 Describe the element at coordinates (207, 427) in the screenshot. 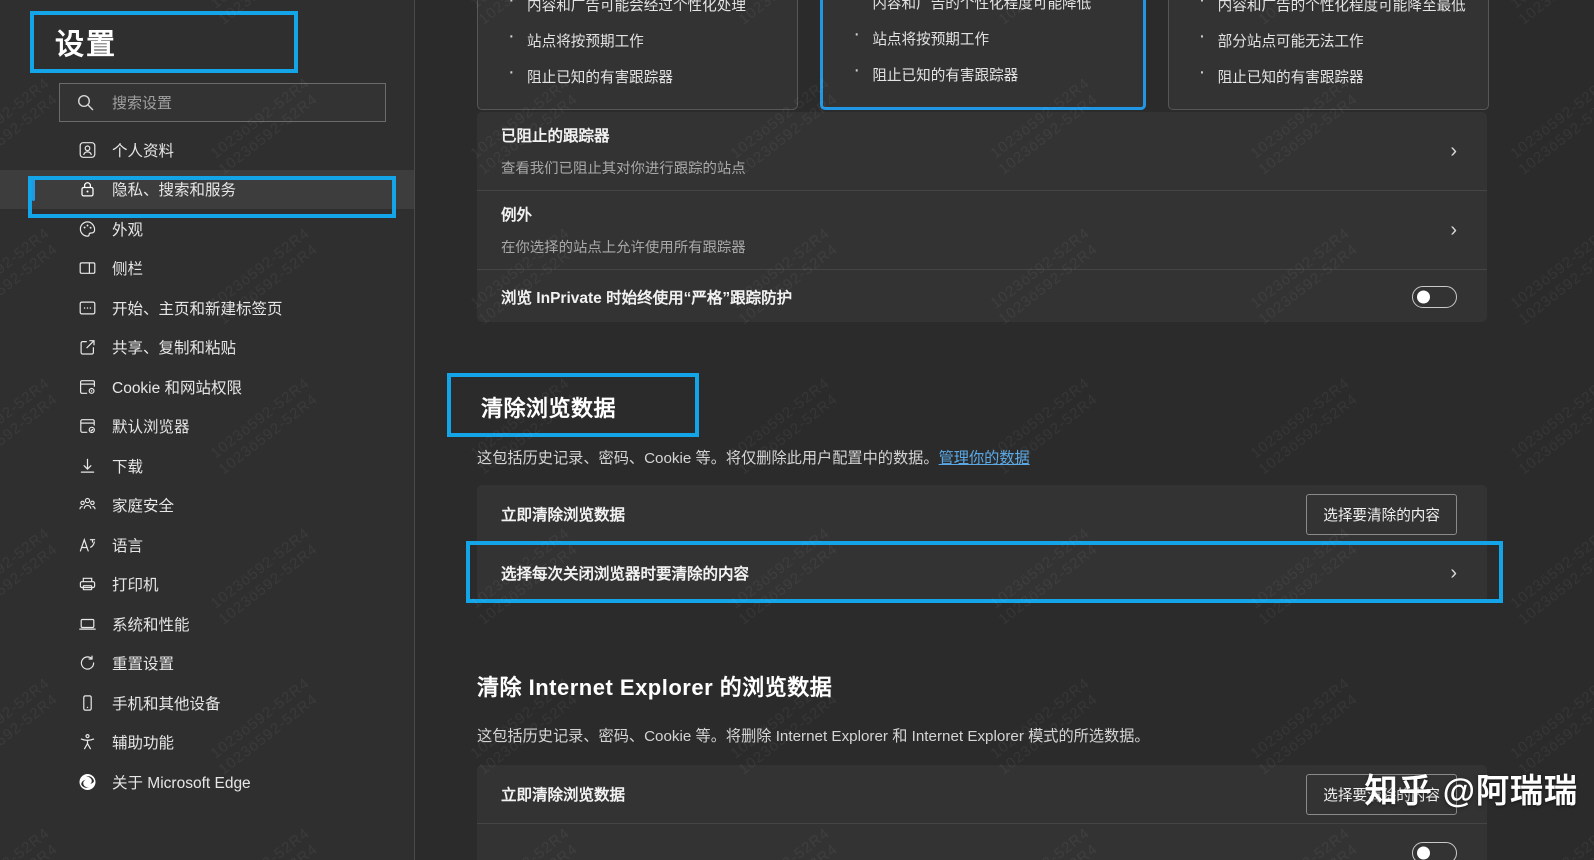

I see `sidebar-item-default-browser: 默认浏览器` at that location.